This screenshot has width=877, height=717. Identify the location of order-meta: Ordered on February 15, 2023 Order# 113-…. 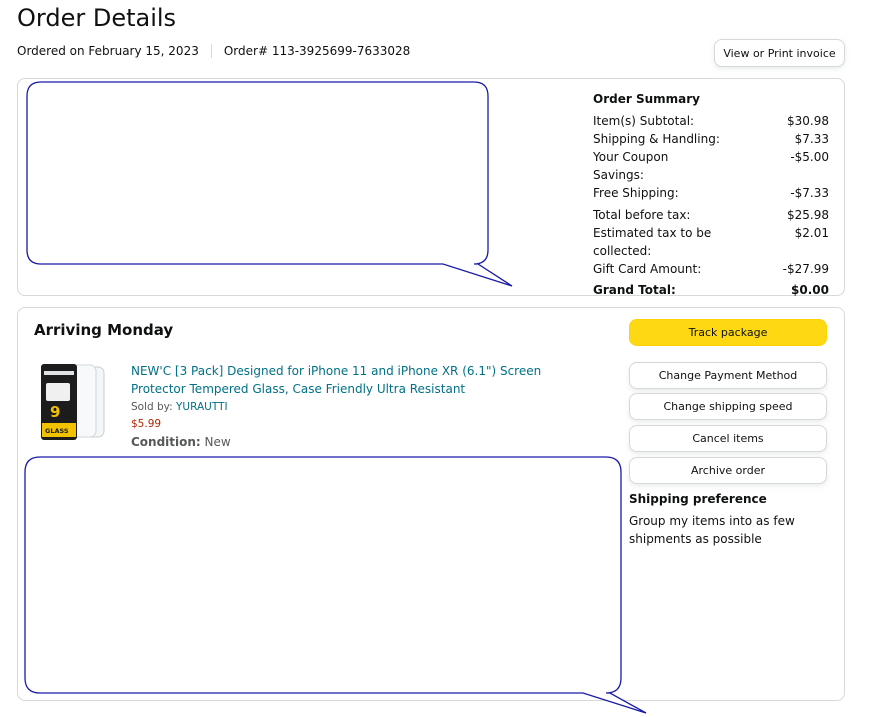
(213, 51).